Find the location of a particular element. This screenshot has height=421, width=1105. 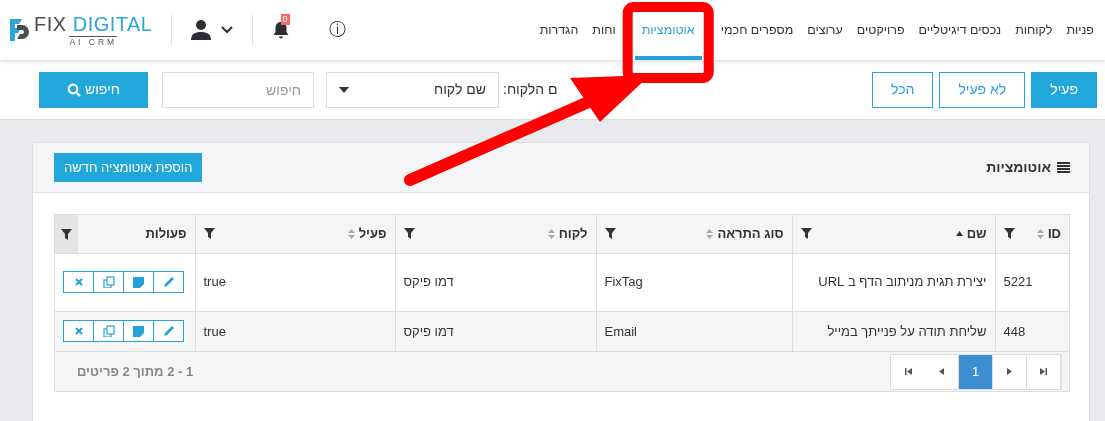

logo-tagline: AI CRM is located at coordinates (93, 41).